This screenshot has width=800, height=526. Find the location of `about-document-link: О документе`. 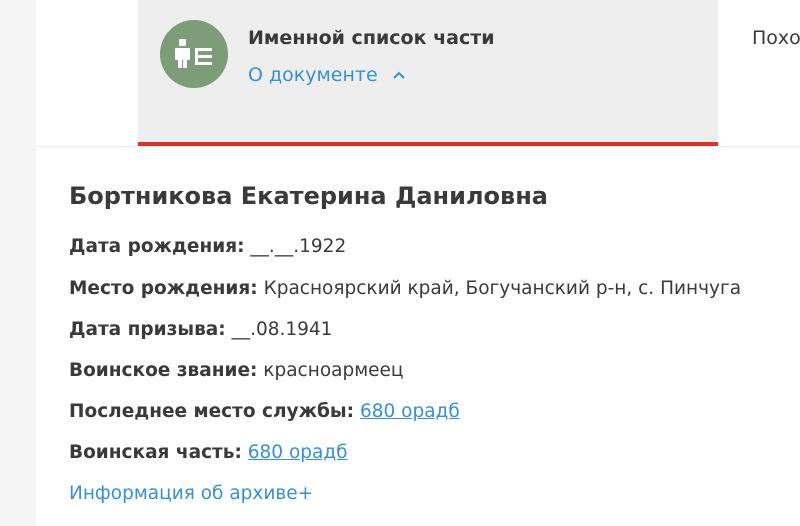

about-document-link: О документе is located at coordinates (327, 75).